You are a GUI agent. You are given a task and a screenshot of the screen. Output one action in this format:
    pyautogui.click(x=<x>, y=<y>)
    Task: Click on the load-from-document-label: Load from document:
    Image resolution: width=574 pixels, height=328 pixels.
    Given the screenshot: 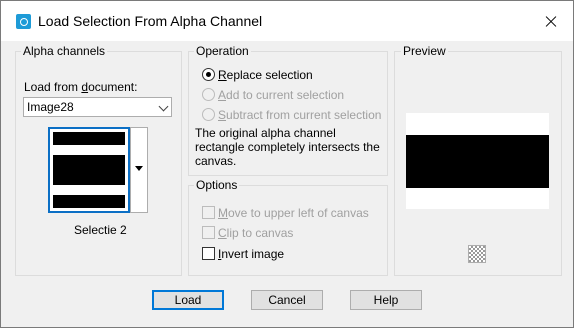 What is the action you would take?
    pyautogui.click(x=80, y=87)
    